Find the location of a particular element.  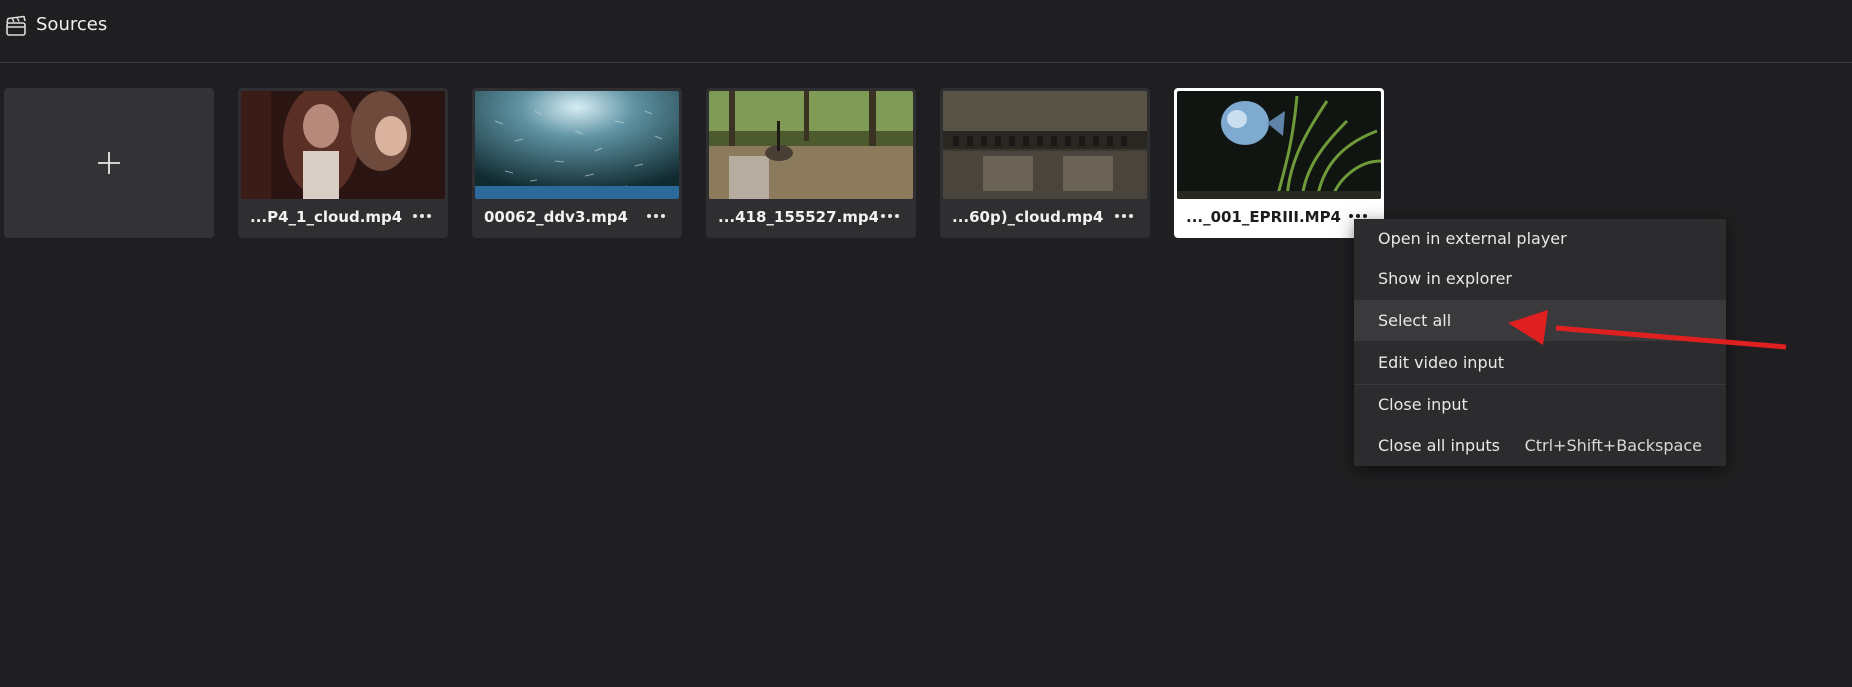

menu-item-open-external-player: Open in external player is located at coordinates (1540, 239).